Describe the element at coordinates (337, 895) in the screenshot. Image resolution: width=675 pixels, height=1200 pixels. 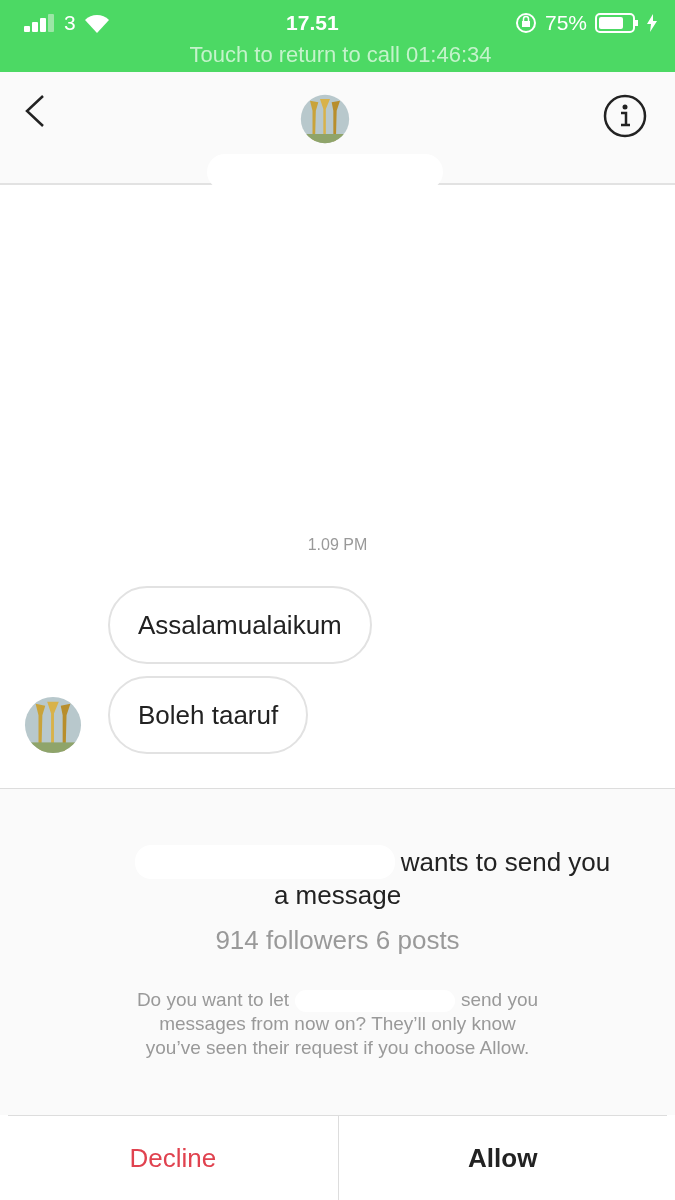
I see `request-title: a message` at that location.